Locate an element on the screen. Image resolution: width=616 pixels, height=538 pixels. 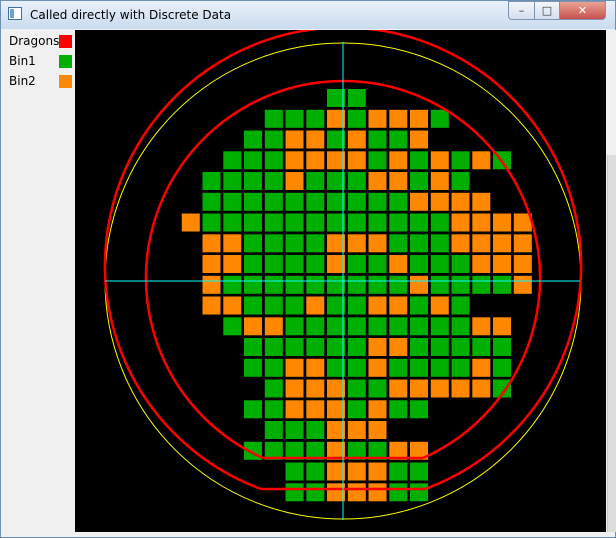
close-button: ✕ is located at coordinates (582, 10).